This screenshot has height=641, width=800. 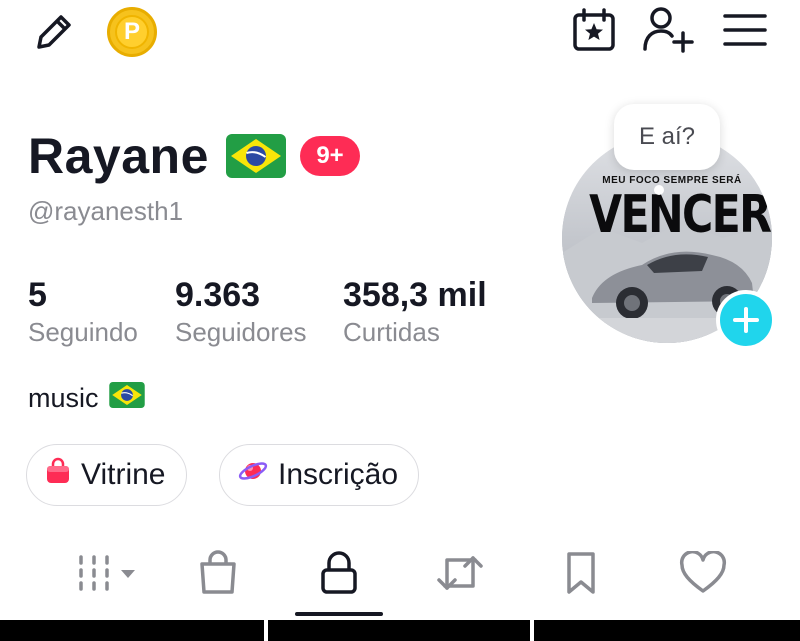 I want to click on stat-label: Curtidas, so click(x=391, y=332).